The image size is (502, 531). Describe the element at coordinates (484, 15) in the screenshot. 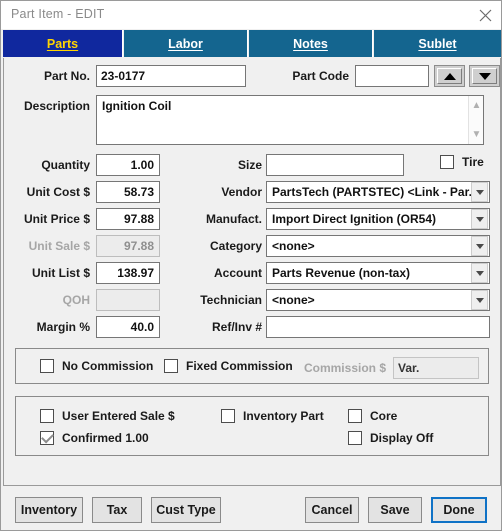

I see `close-icon` at that location.